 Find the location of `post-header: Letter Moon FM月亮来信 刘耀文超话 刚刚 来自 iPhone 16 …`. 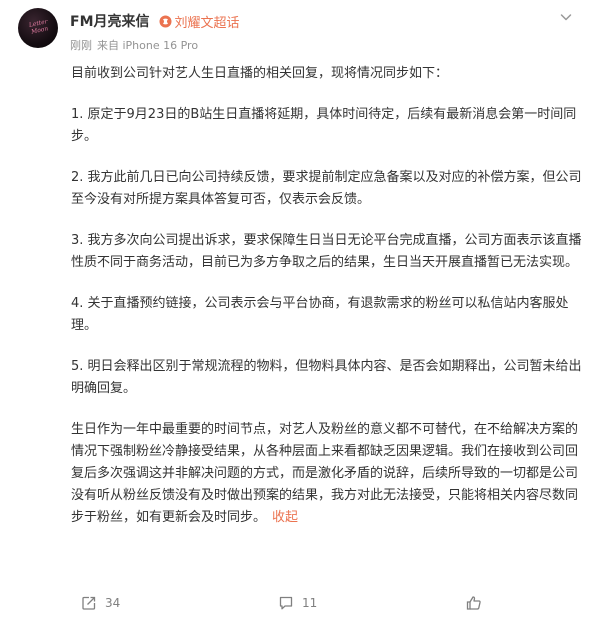

post-header: Letter Moon FM月亮来信 刘耀文超话 刚刚 来自 iPhone 16 … is located at coordinates (299, 32).